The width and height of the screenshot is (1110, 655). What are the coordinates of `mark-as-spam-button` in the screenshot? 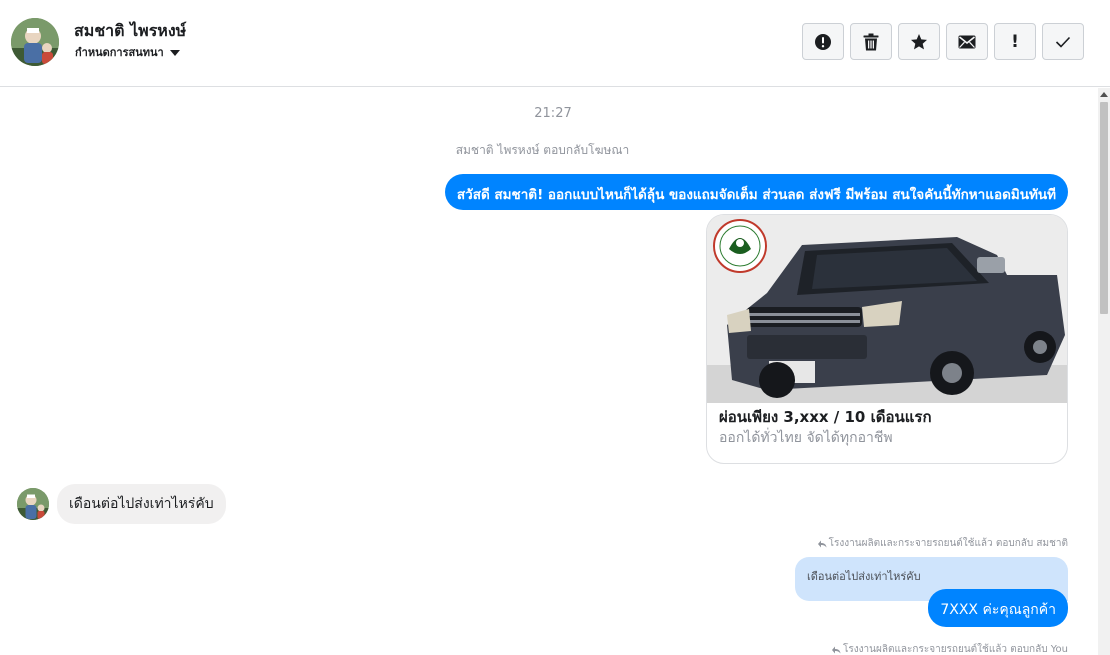 It's located at (823, 41).